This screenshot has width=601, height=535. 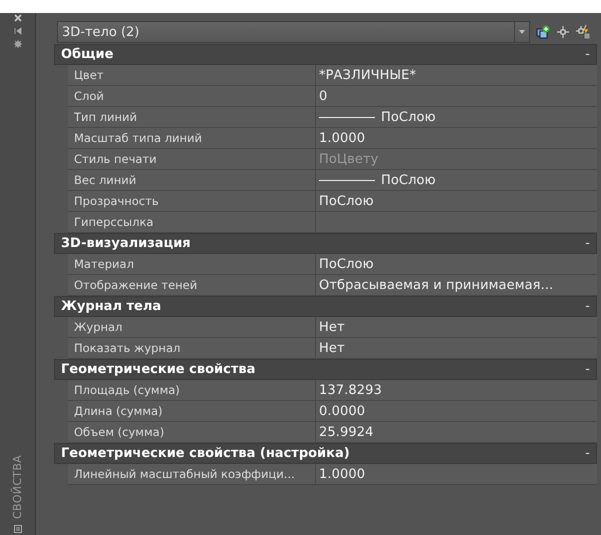 I want to click on pin-icon, so click(x=18, y=31).